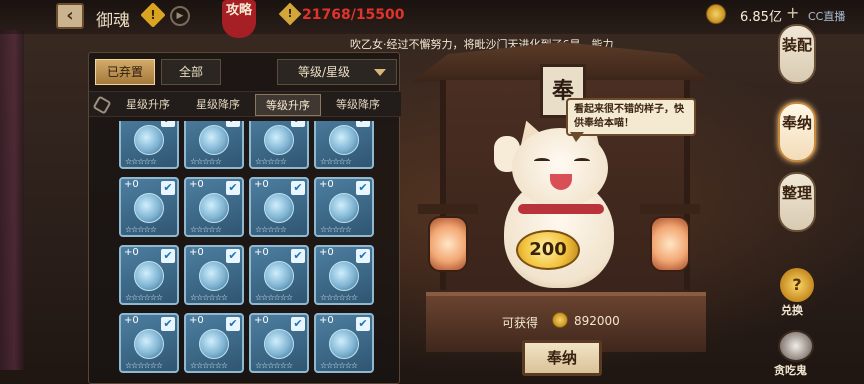  Describe the element at coordinates (797, 202) in the screenshot. I see `tab-sort: 整理` at that location.